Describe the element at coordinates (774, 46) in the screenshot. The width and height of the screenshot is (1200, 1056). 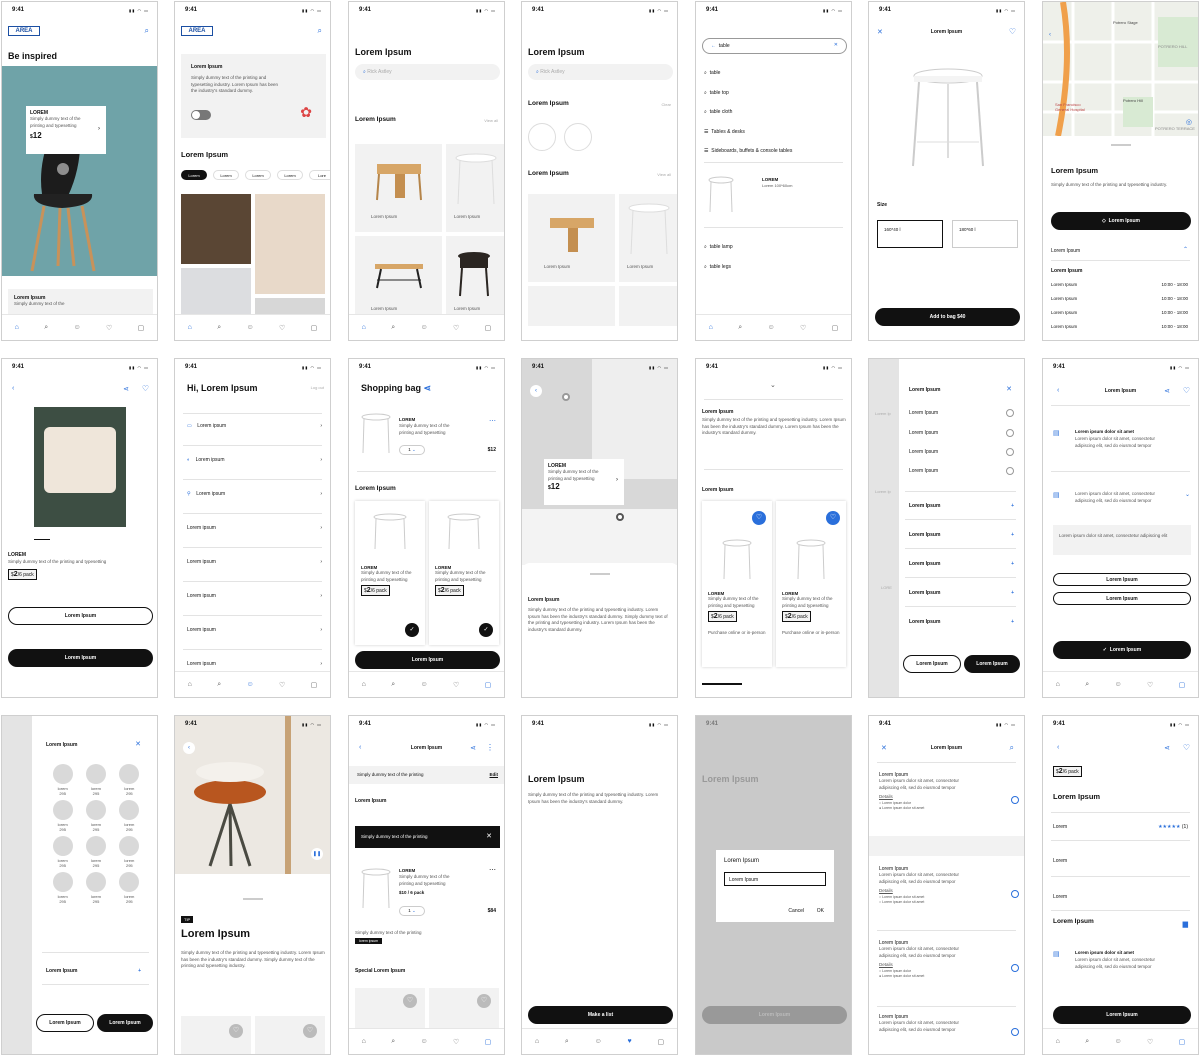
I see `search-input: ← table ✕` at that location.